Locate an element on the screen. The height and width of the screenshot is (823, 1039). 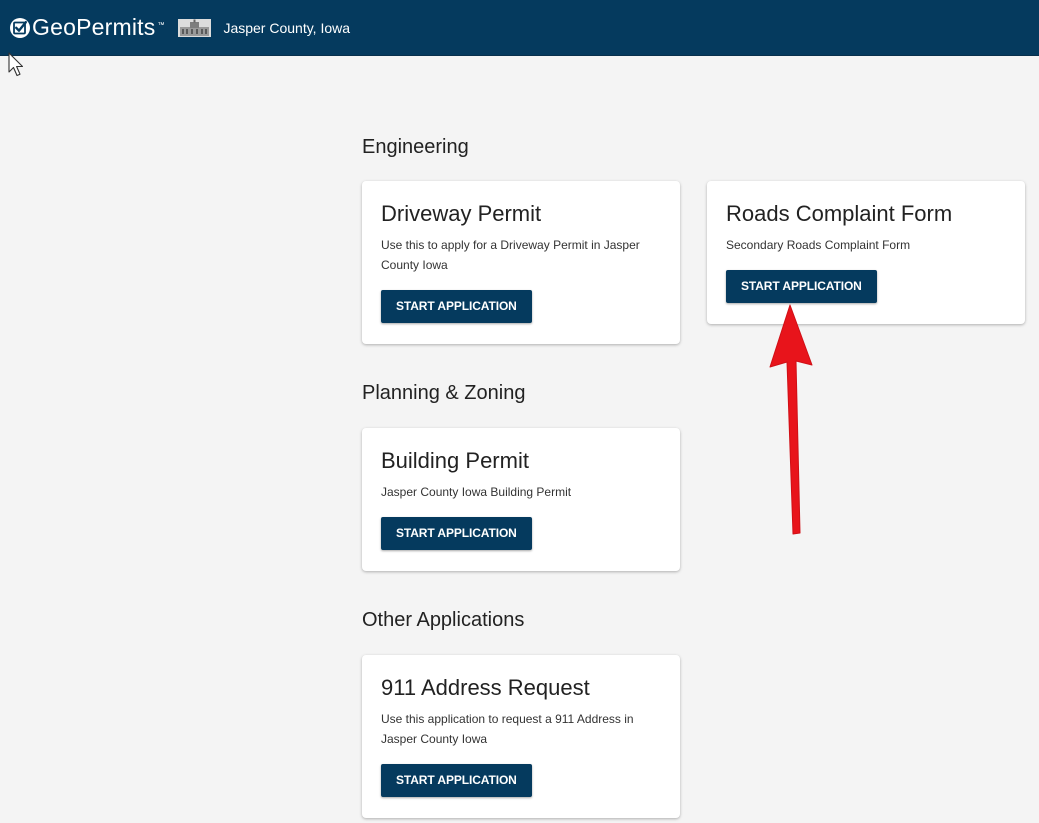
card-title: Roads Complaint Form is located at coordinates (839, 213).